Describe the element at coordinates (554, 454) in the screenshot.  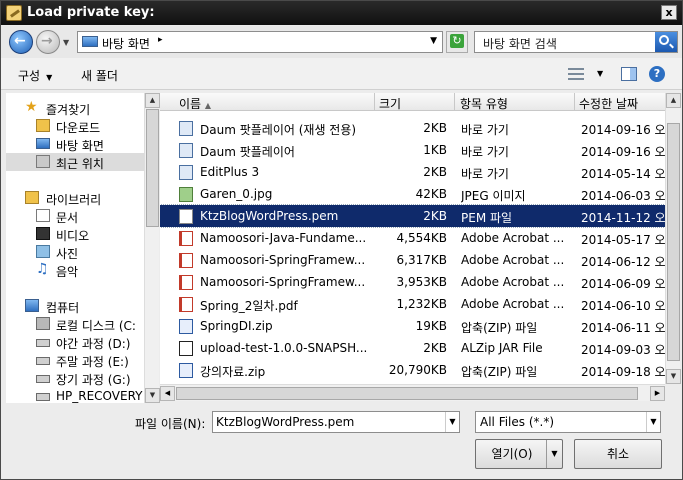
I see `open-options-dropdown-icon: ▼` at that location.